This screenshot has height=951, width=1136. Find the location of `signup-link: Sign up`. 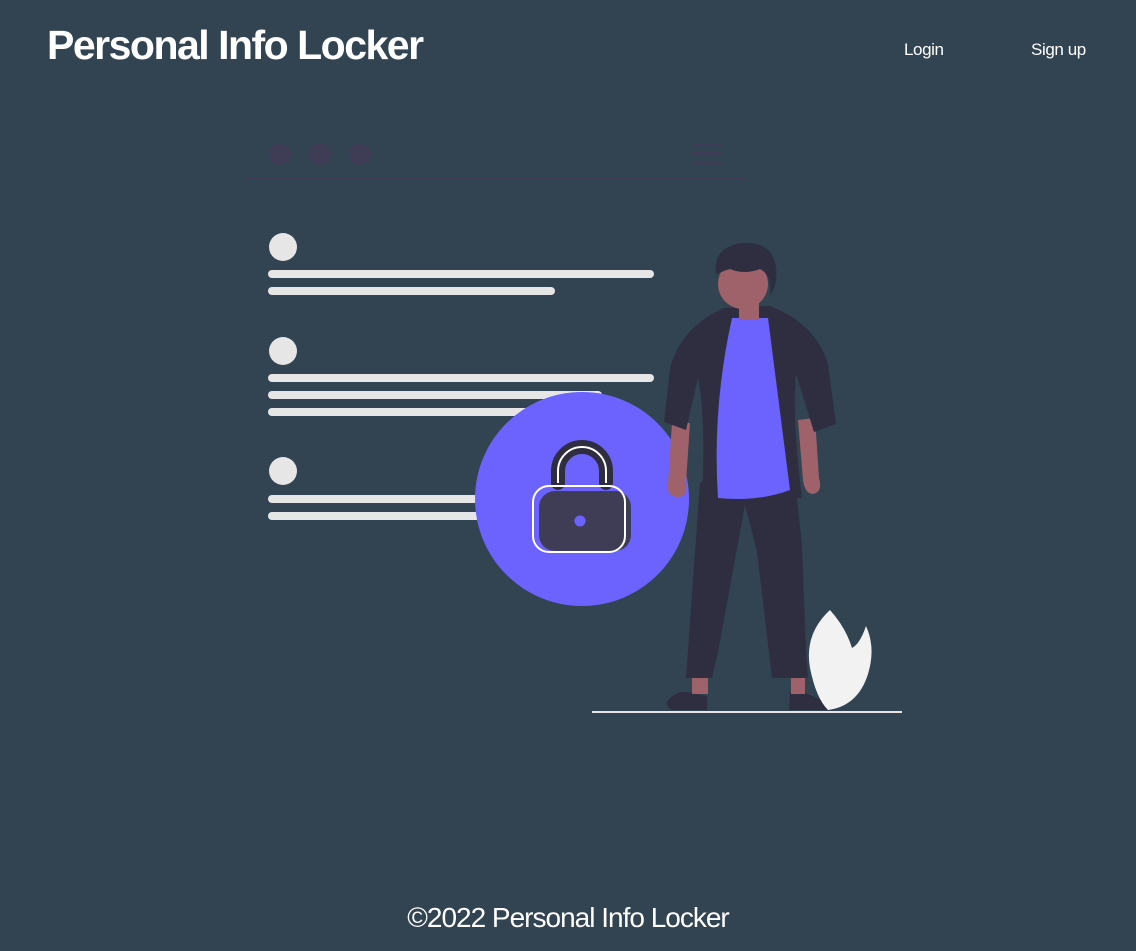

signup-link: Sign up is located at coordinates (1058, 50).